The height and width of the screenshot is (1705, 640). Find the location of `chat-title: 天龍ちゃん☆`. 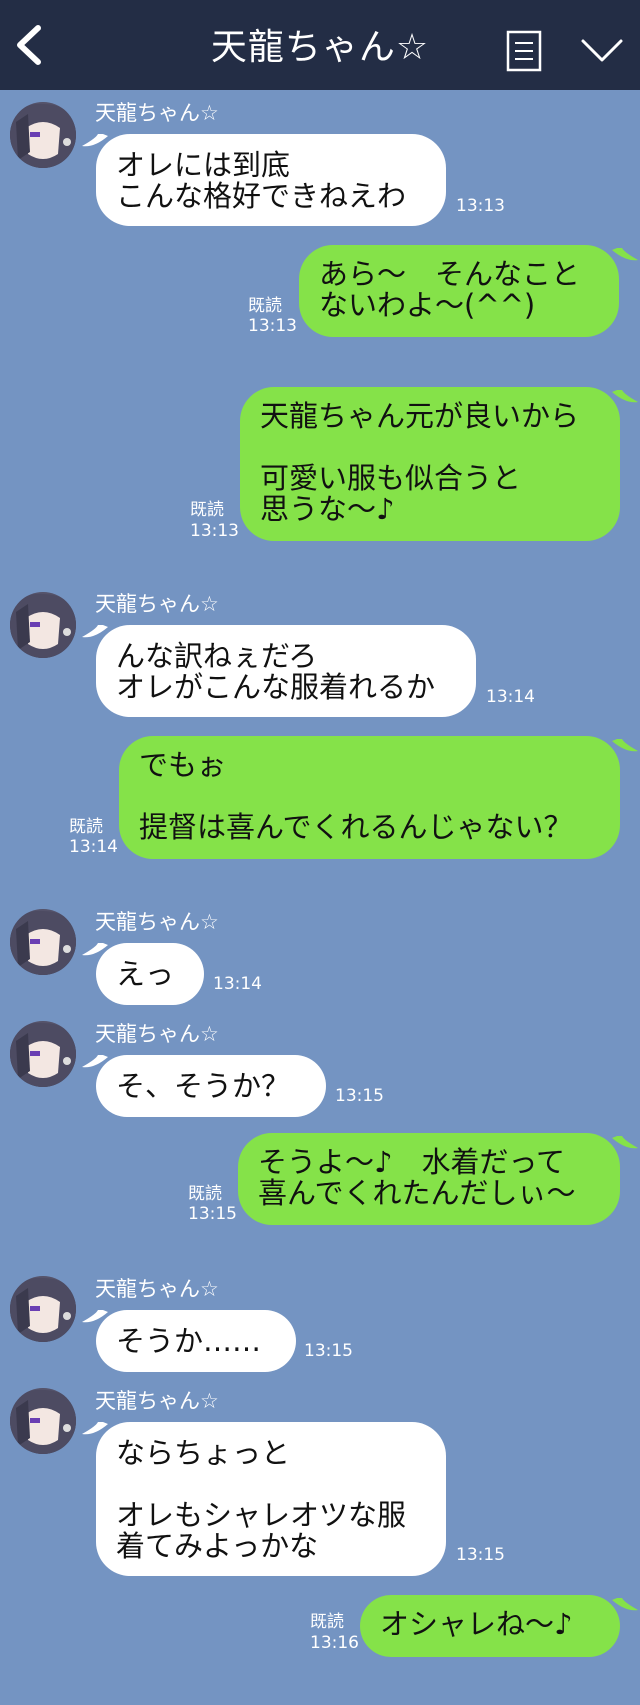

chat-title: 天龍ちゃん☆ is located at coordinates (320, 47).